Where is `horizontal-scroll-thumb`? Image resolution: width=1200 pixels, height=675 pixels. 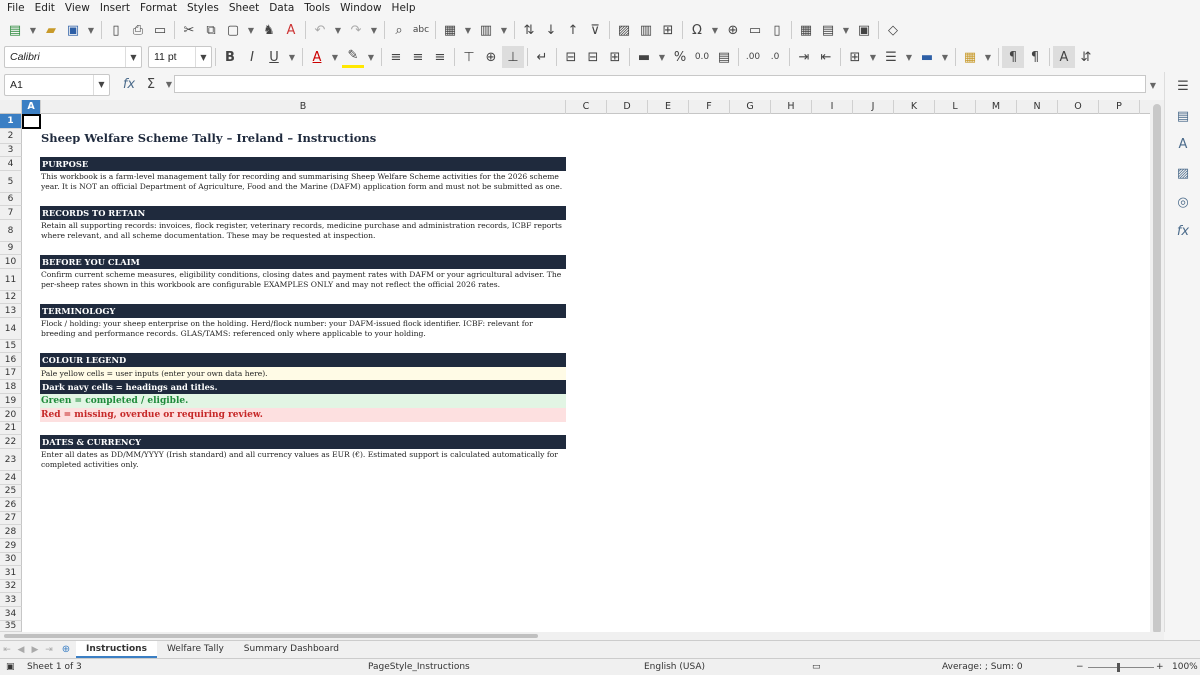 horizontal-scroll-thumb is located at coordinates (271, 636).